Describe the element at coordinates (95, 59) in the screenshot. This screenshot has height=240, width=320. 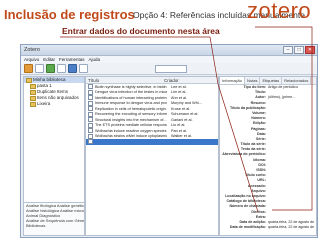
I see `menu-ajuda: Ajuda` at that location.